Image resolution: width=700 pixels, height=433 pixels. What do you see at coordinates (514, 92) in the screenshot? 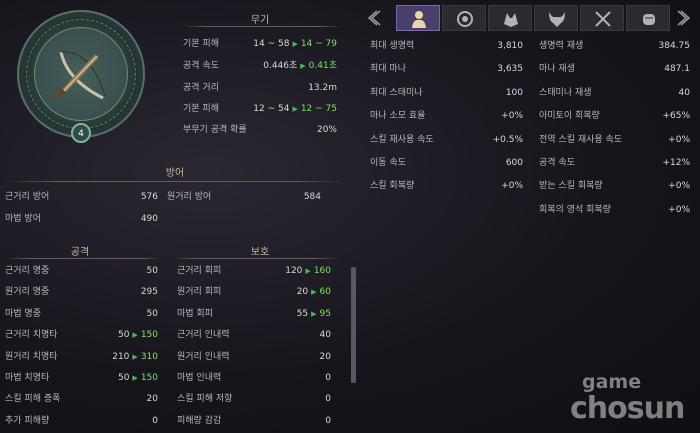
I see `stat-value: 100` at bounding box center [514, 92].